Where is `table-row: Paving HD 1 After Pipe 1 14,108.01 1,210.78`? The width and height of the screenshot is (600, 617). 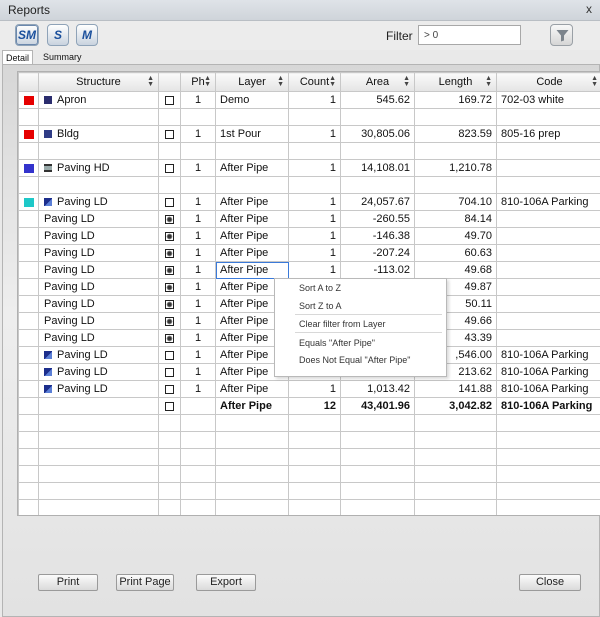 table-row: Paving HD 1 After Pipe 1 14,108.01 1,210.78 is located at coordinates (309, 168).